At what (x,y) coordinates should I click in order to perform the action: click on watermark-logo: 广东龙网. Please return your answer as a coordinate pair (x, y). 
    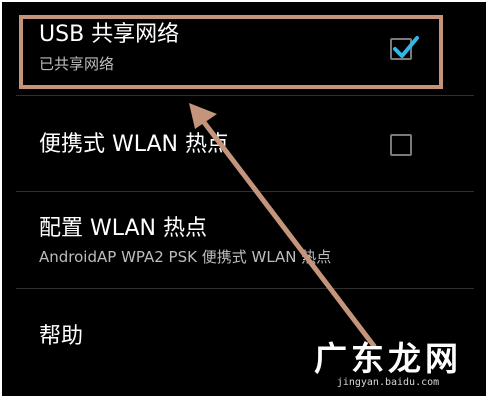
    Looking at the image, I should click on (388, 358).